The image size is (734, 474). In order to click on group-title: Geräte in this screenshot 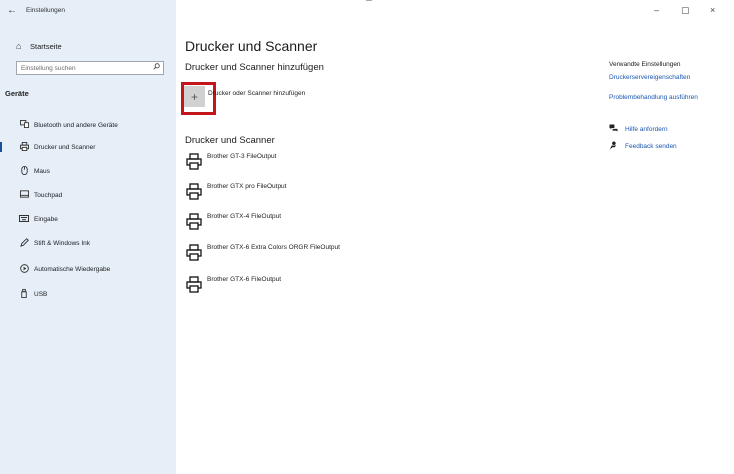, I will do `click(17, 93)`.